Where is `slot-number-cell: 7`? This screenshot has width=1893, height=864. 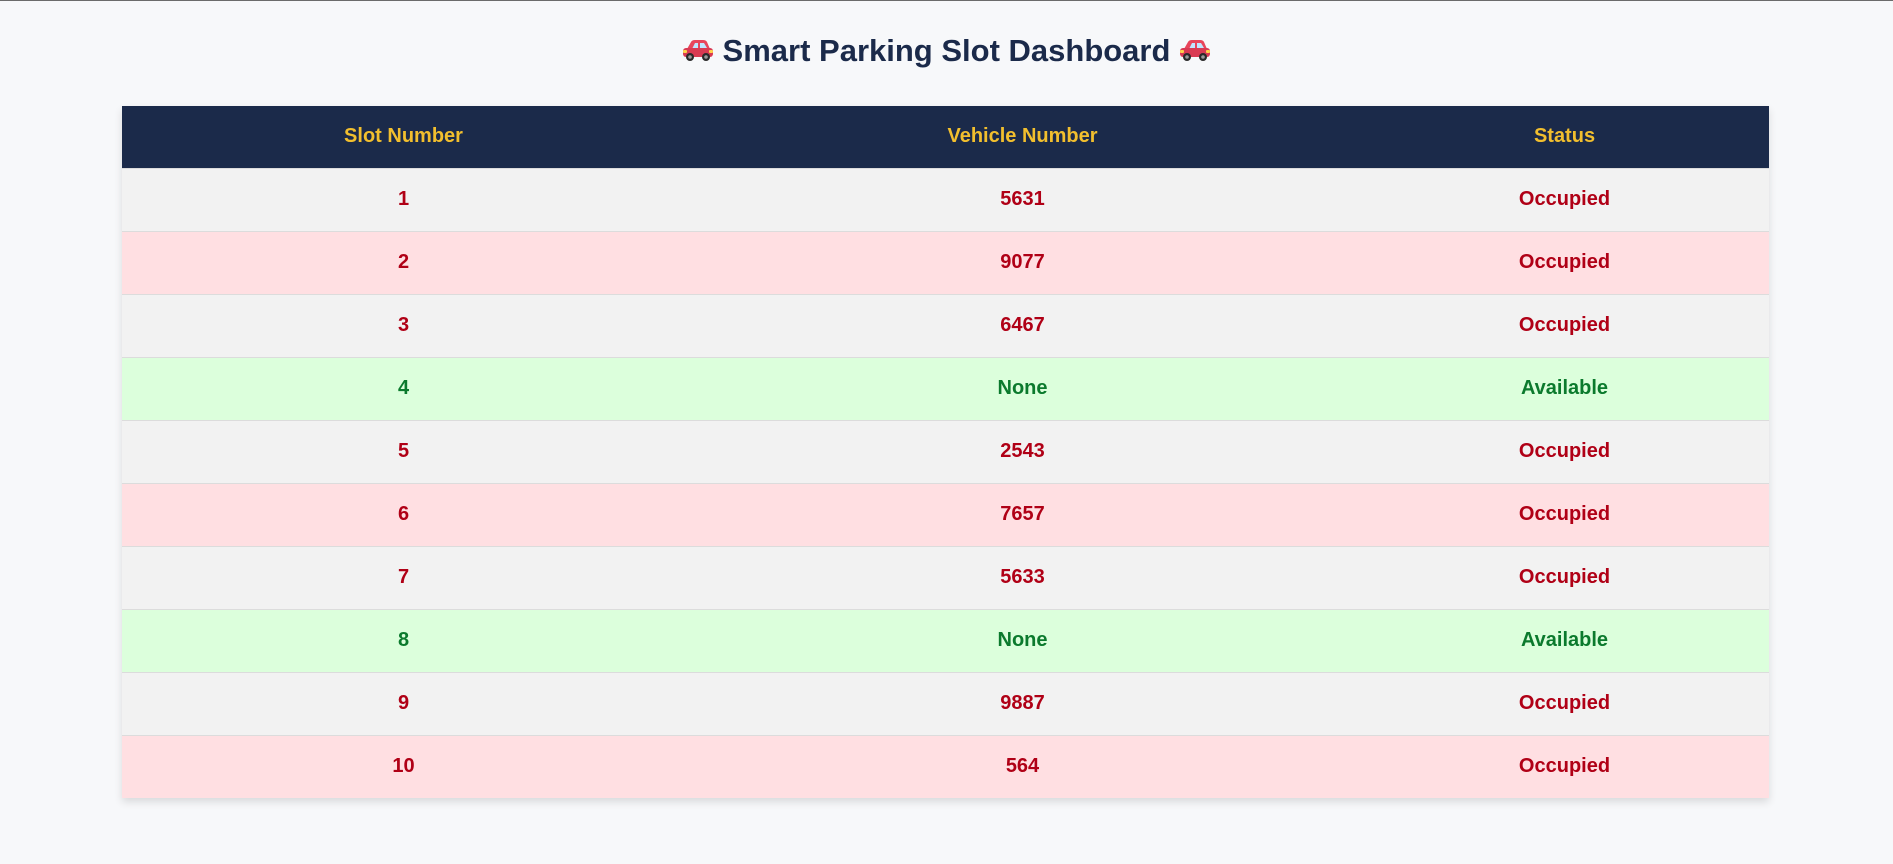
slot-number-cell: 7 is located at coordinates (403, 577).